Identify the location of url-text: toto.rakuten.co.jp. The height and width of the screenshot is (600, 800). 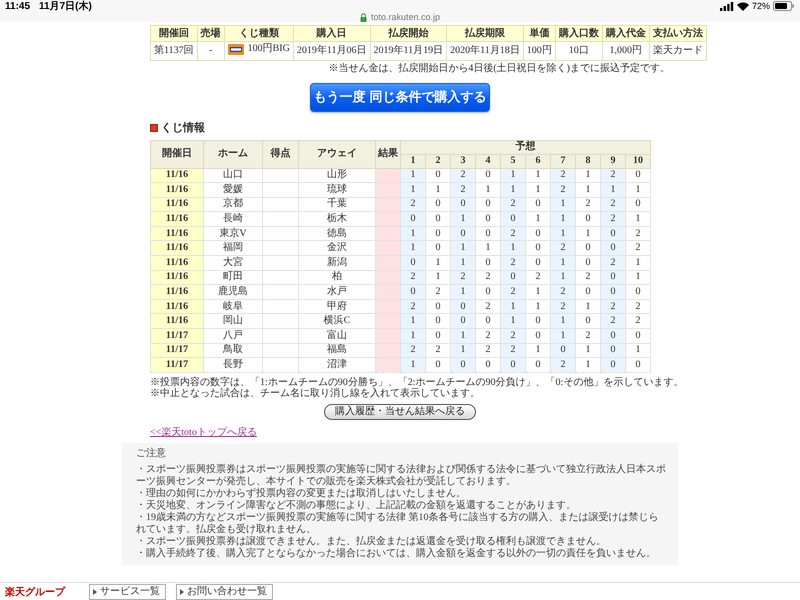
(405, 17).